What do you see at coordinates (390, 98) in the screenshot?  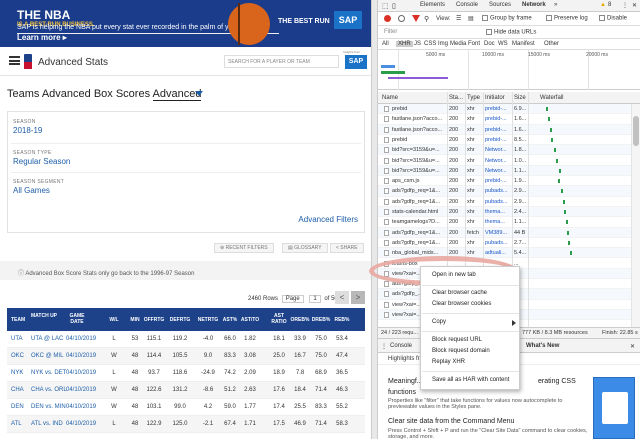 I see `col-name: Name` at bounding box center [390, 98].